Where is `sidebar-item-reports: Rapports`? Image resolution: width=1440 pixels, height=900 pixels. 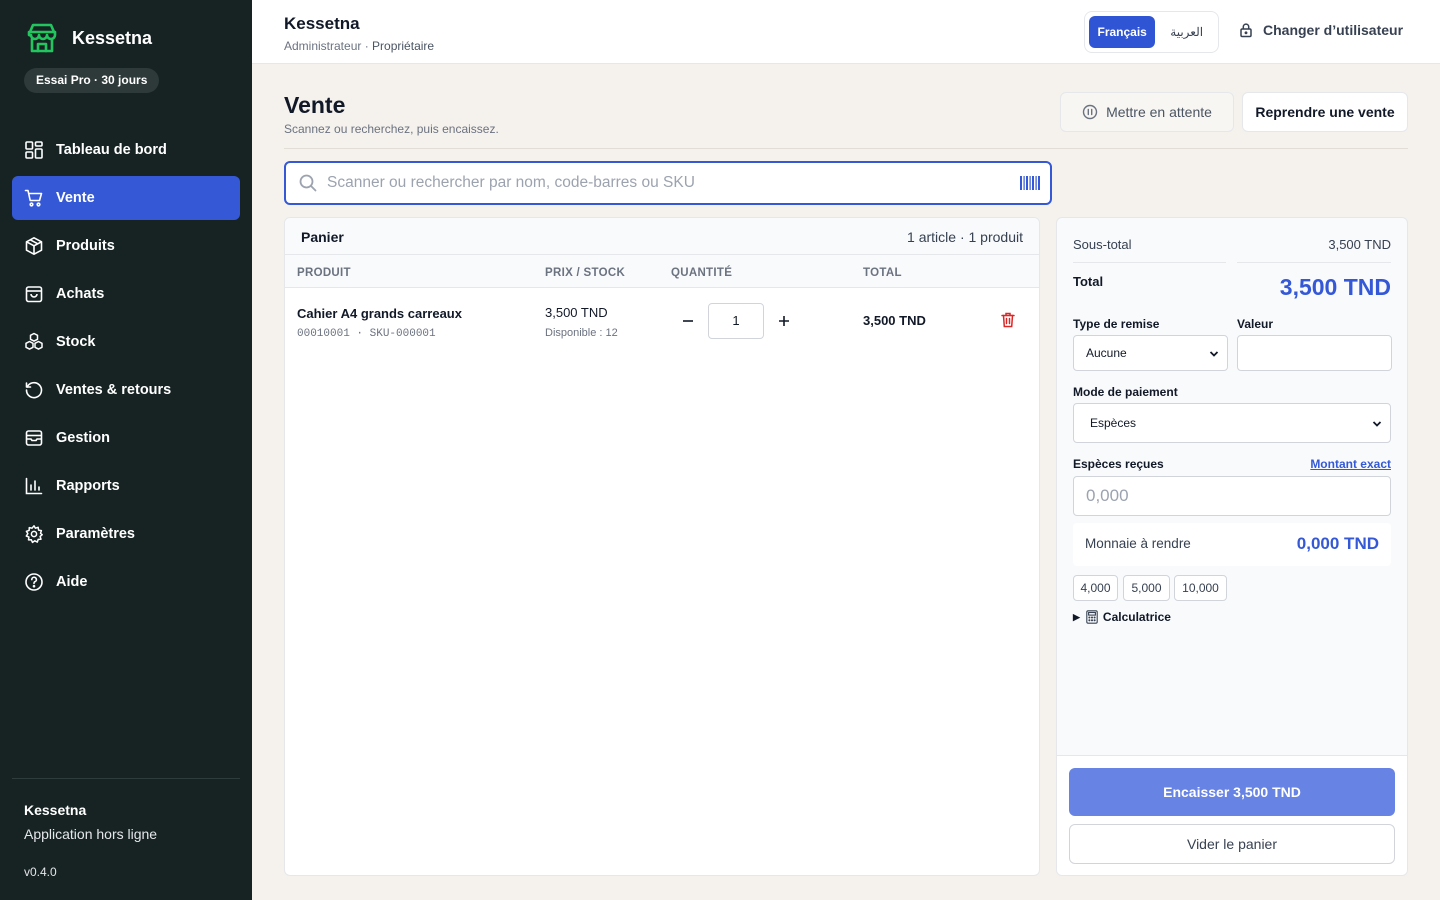
sidebar-item-reports: Rapports is located at coordinates (126, 486).